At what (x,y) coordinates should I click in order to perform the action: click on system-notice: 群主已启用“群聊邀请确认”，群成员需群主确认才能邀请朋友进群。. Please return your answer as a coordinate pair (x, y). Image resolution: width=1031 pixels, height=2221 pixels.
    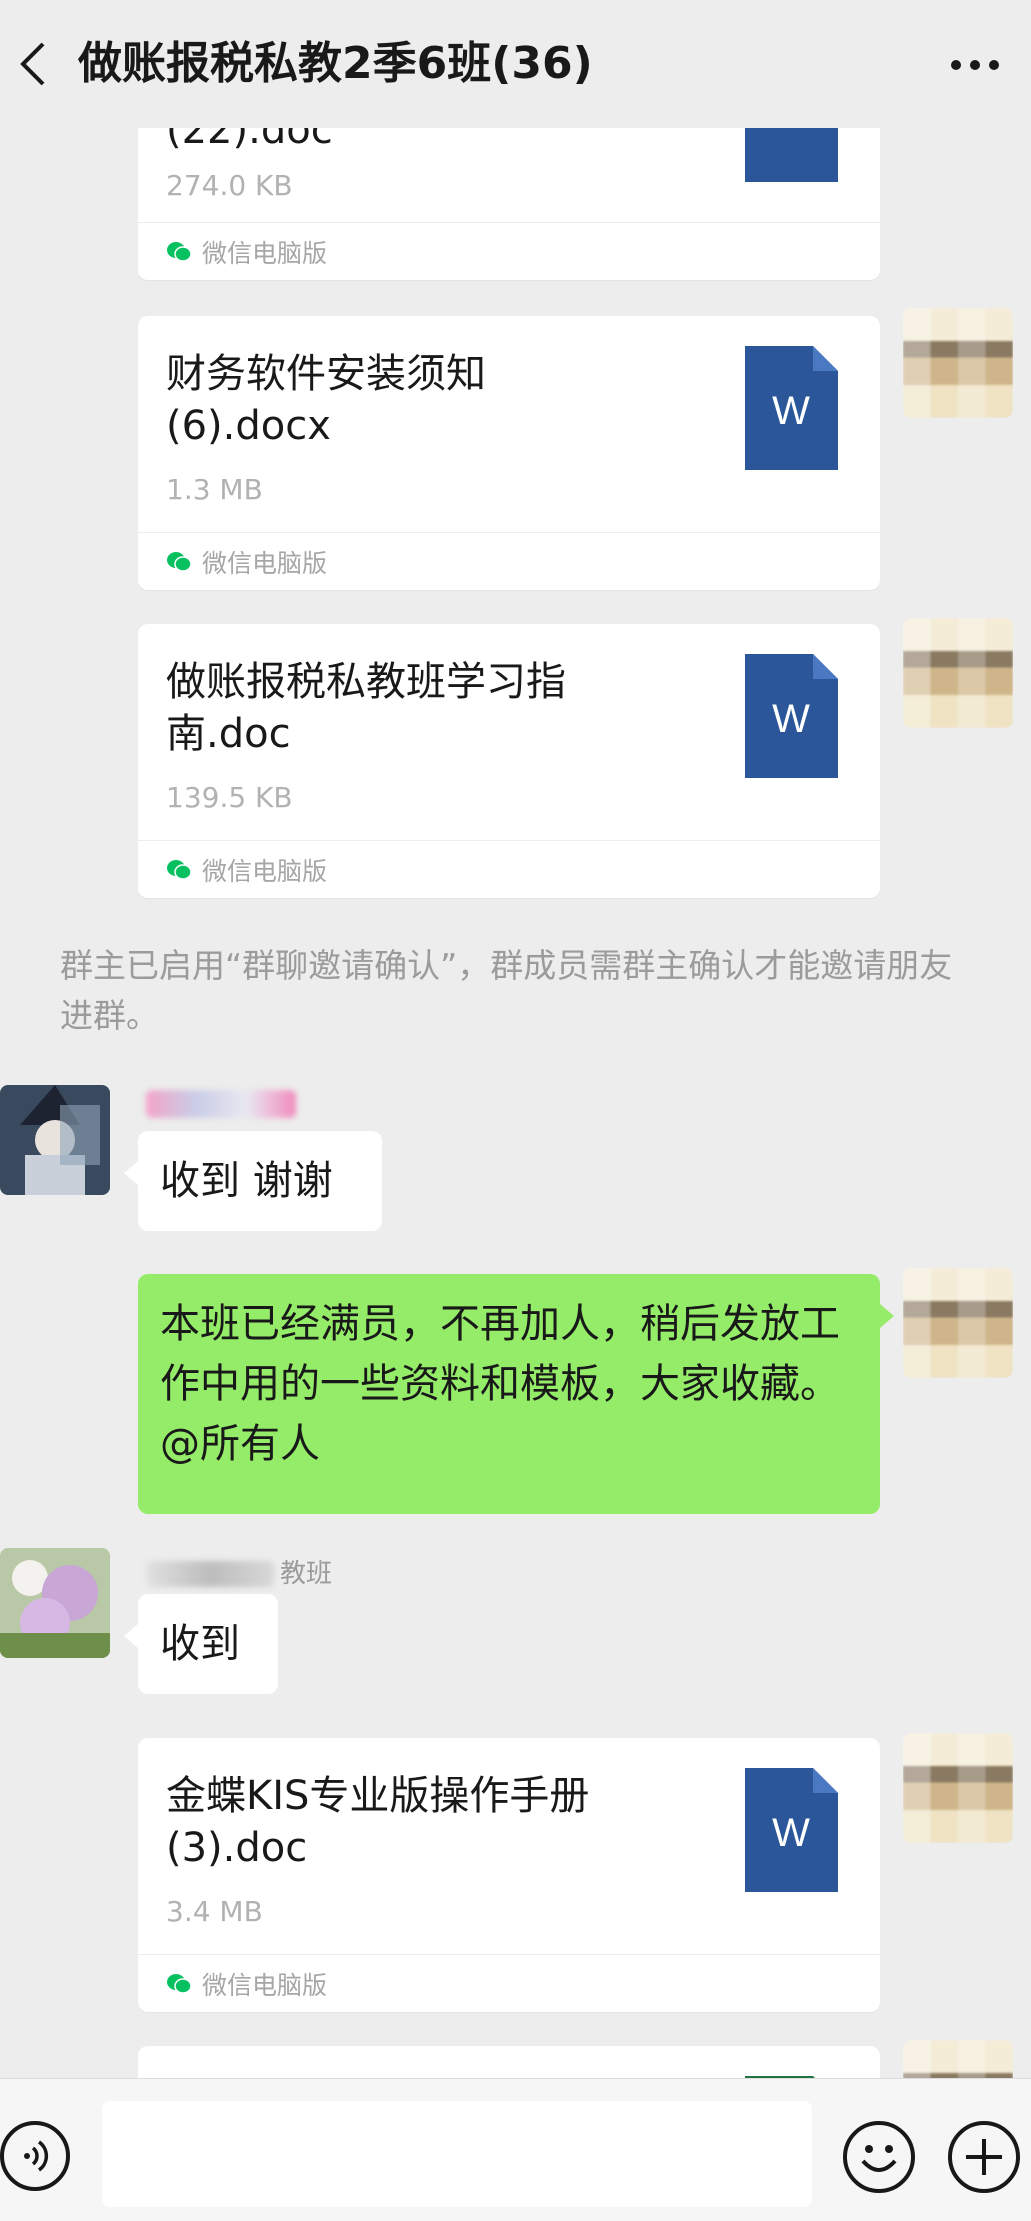
    Looking at the image, I should click on (506, 990).